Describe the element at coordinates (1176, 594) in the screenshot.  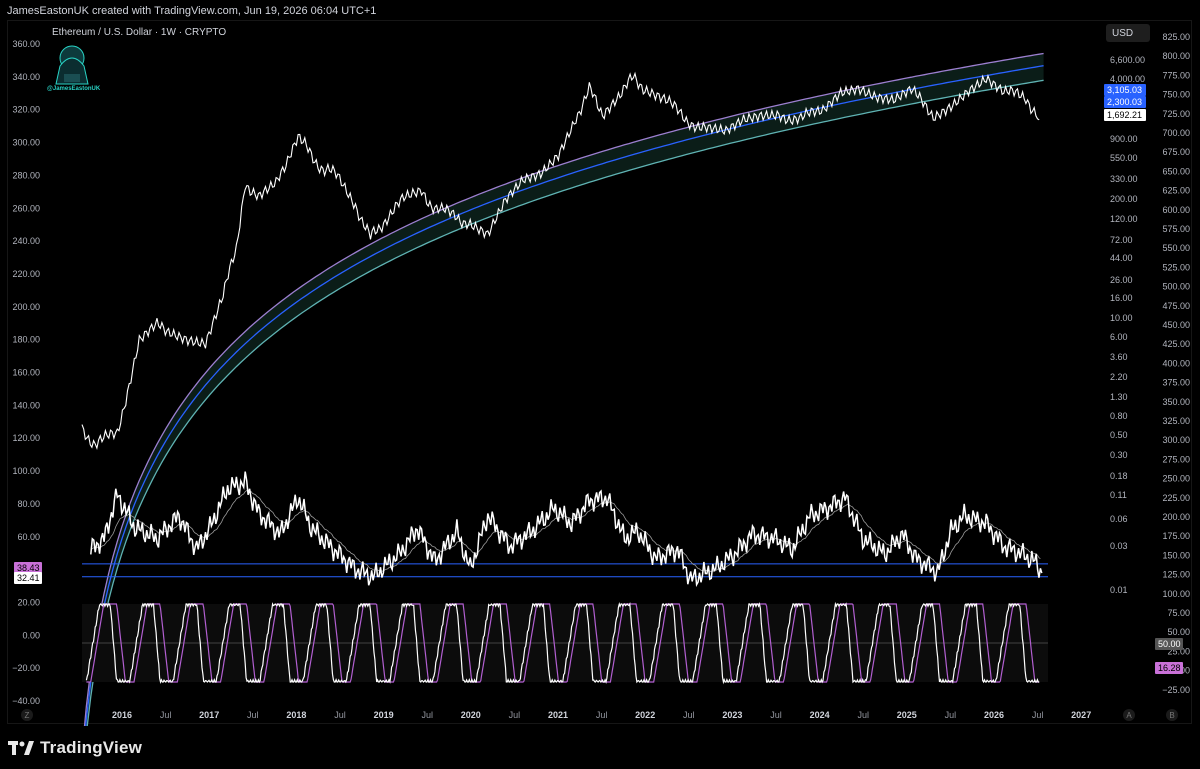
I see `outer-axis-tick: 100.00` at that location.